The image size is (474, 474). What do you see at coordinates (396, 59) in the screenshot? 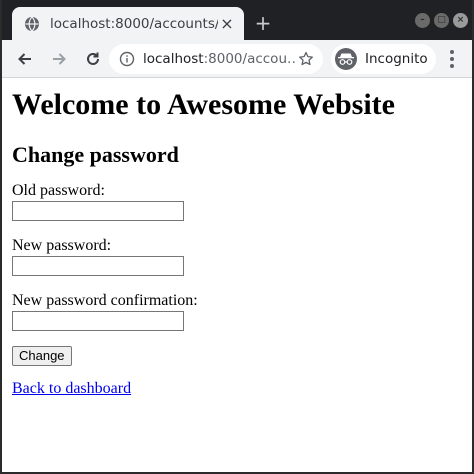
I see `incognito-label: Incognito` at bounding box center [396, 59].